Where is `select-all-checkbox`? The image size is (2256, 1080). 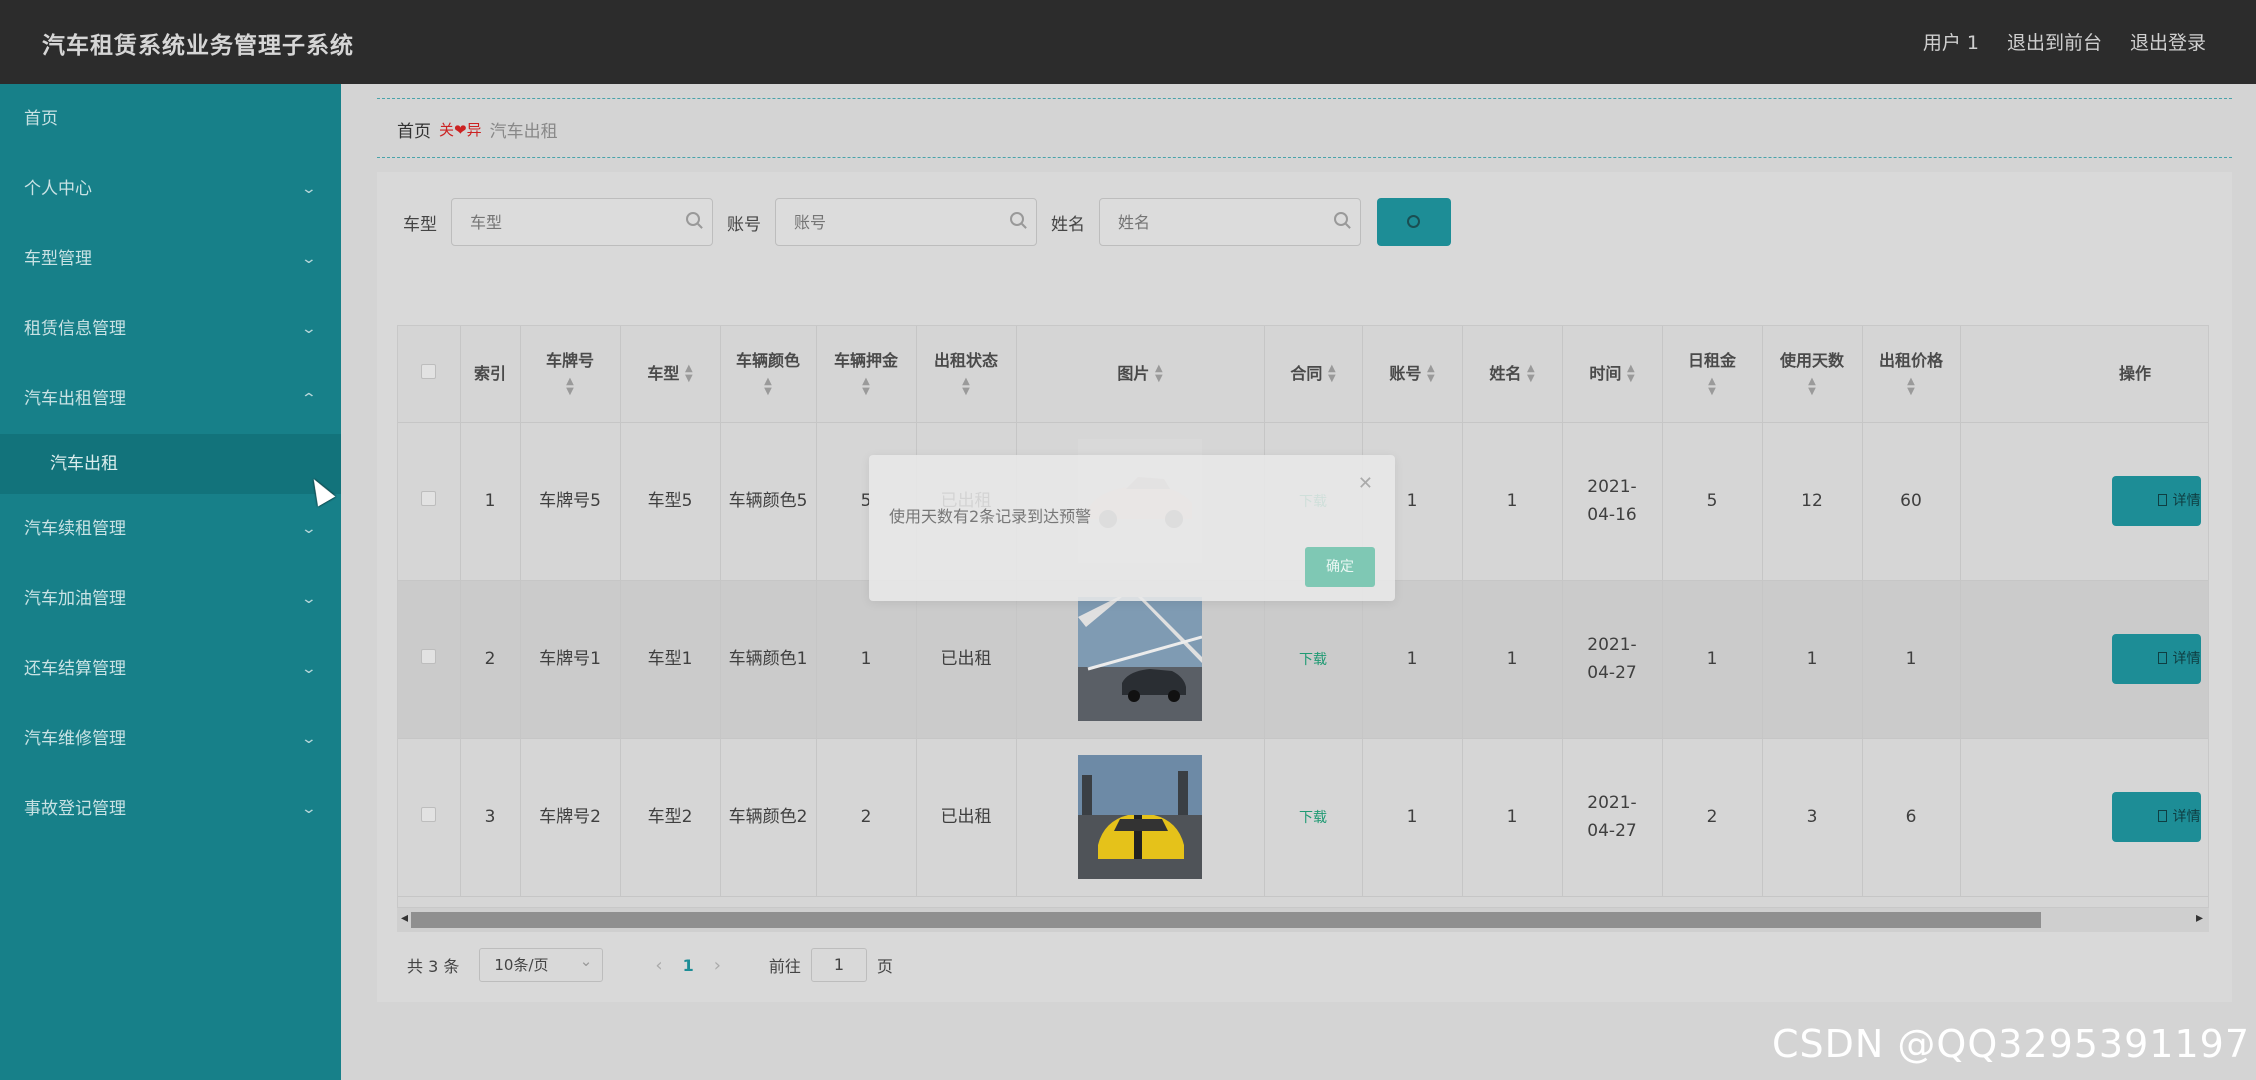
select-all-checkbox is located at coordinates (429, 371).